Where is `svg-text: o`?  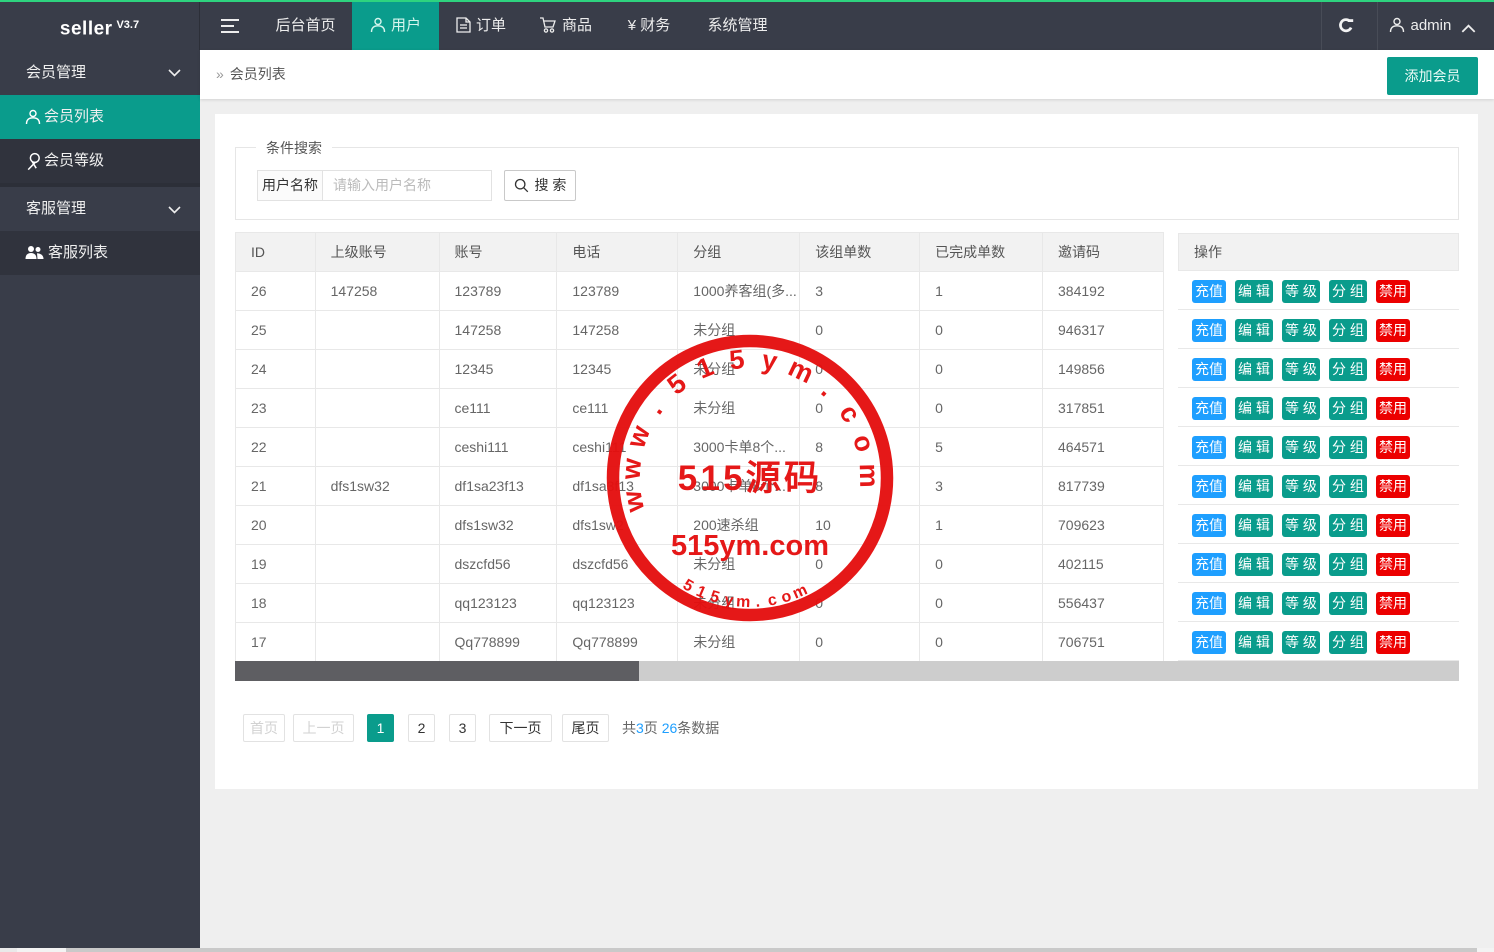 svg-text: o is located at coordinates (864, 443).